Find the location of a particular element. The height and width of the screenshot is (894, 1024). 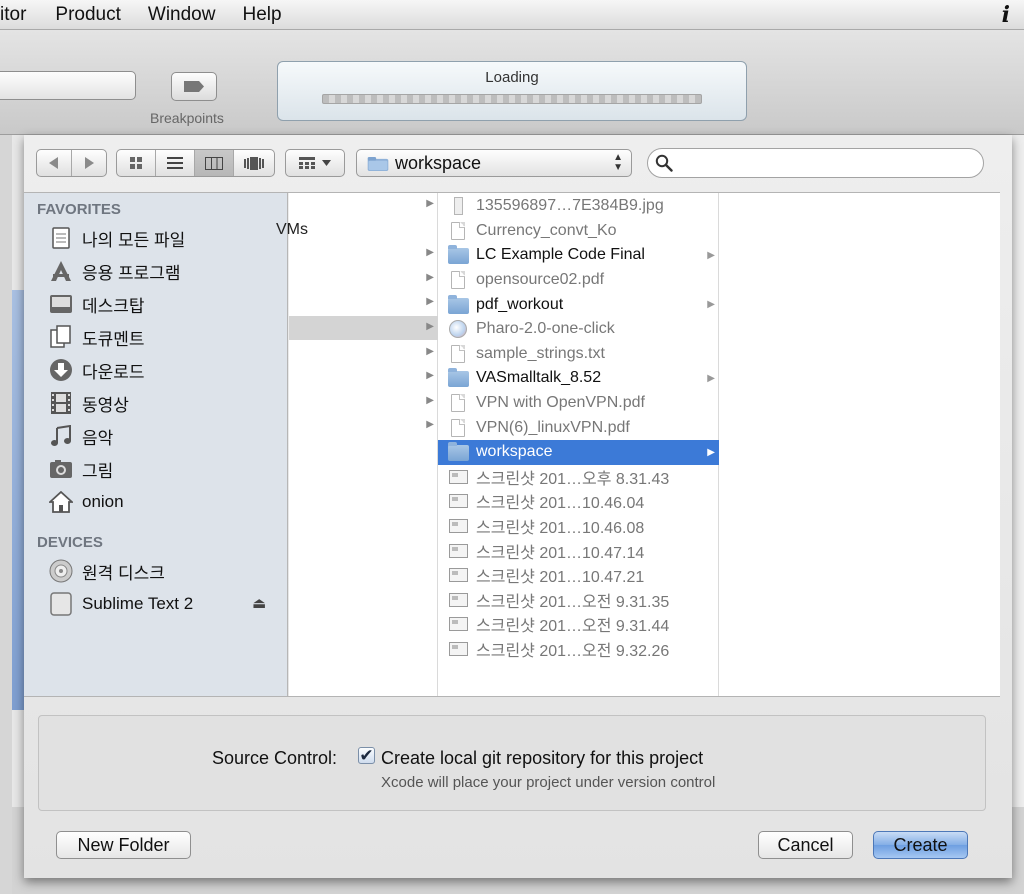

folder-icon is located at coordinates (458, 452).